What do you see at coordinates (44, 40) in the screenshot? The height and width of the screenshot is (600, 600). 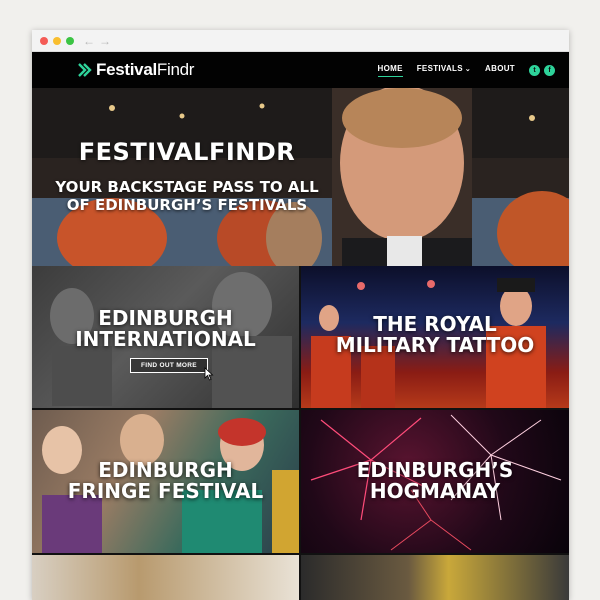 I see `close-window-dot` at bounding box center [44, 40].